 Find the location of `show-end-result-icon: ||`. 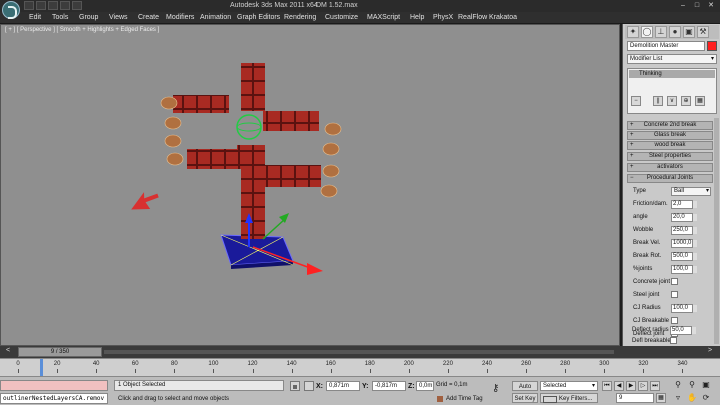

show-end-result-icon: || is located at coordinates (658, 101).